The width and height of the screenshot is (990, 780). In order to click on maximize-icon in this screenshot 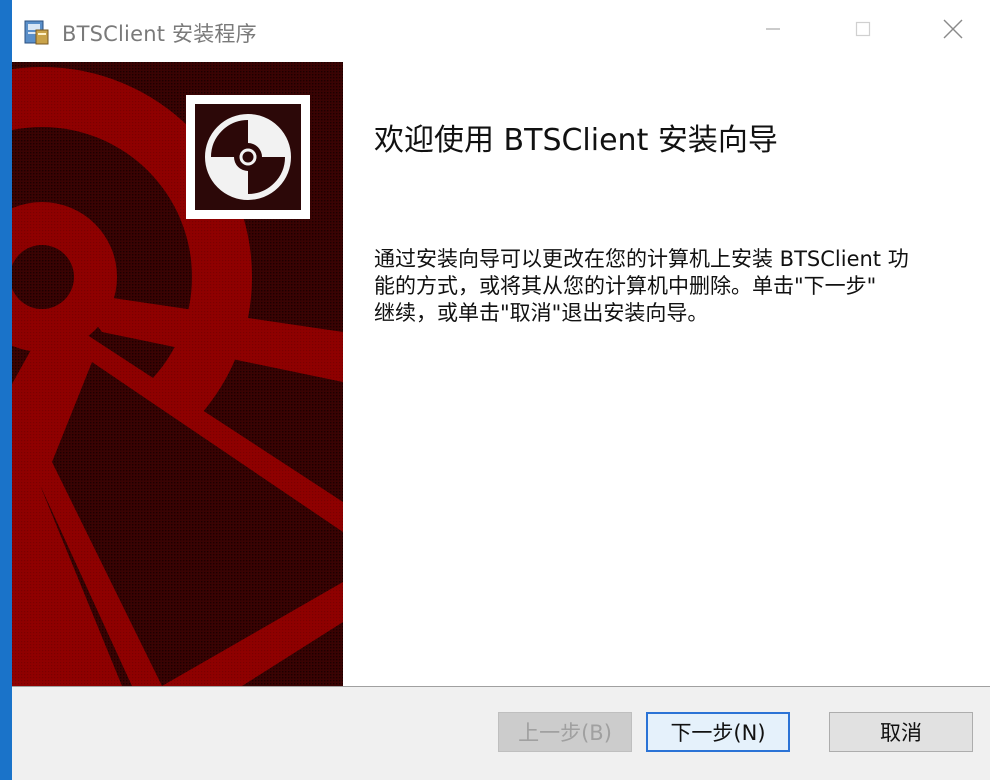, I will do `click(863, 31)`.